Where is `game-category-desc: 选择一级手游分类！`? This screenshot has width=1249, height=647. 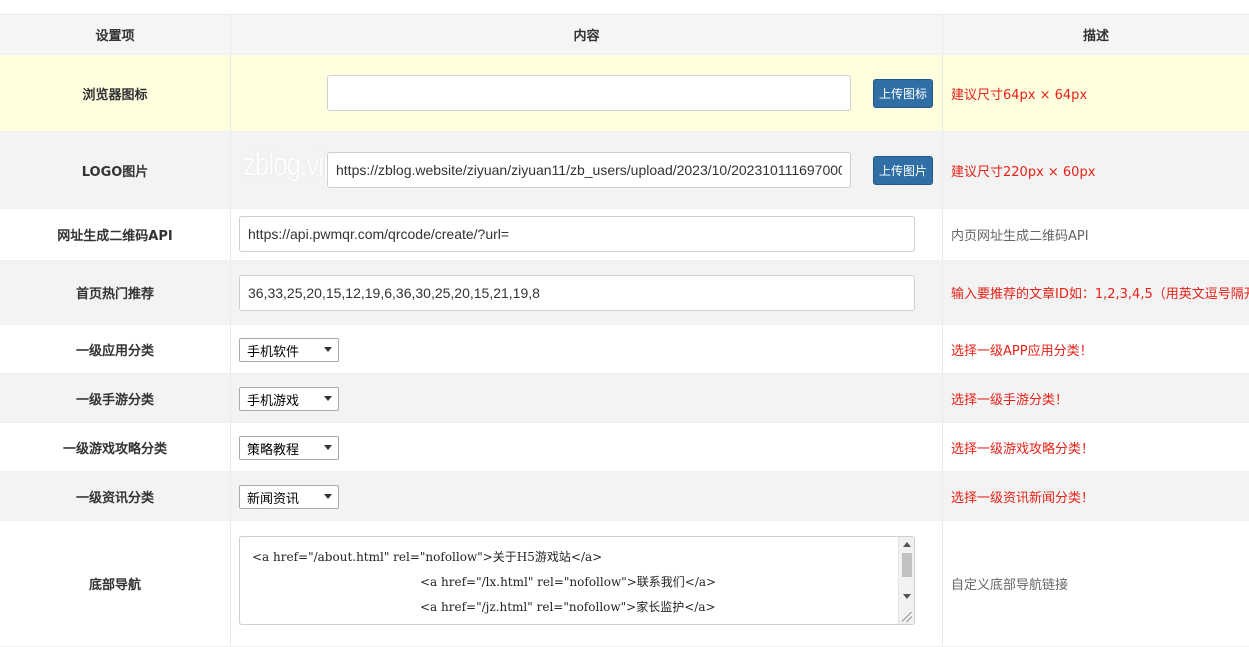
game-category-desc: 选择一级手游分类！ is located at coordinates (1010, 400).